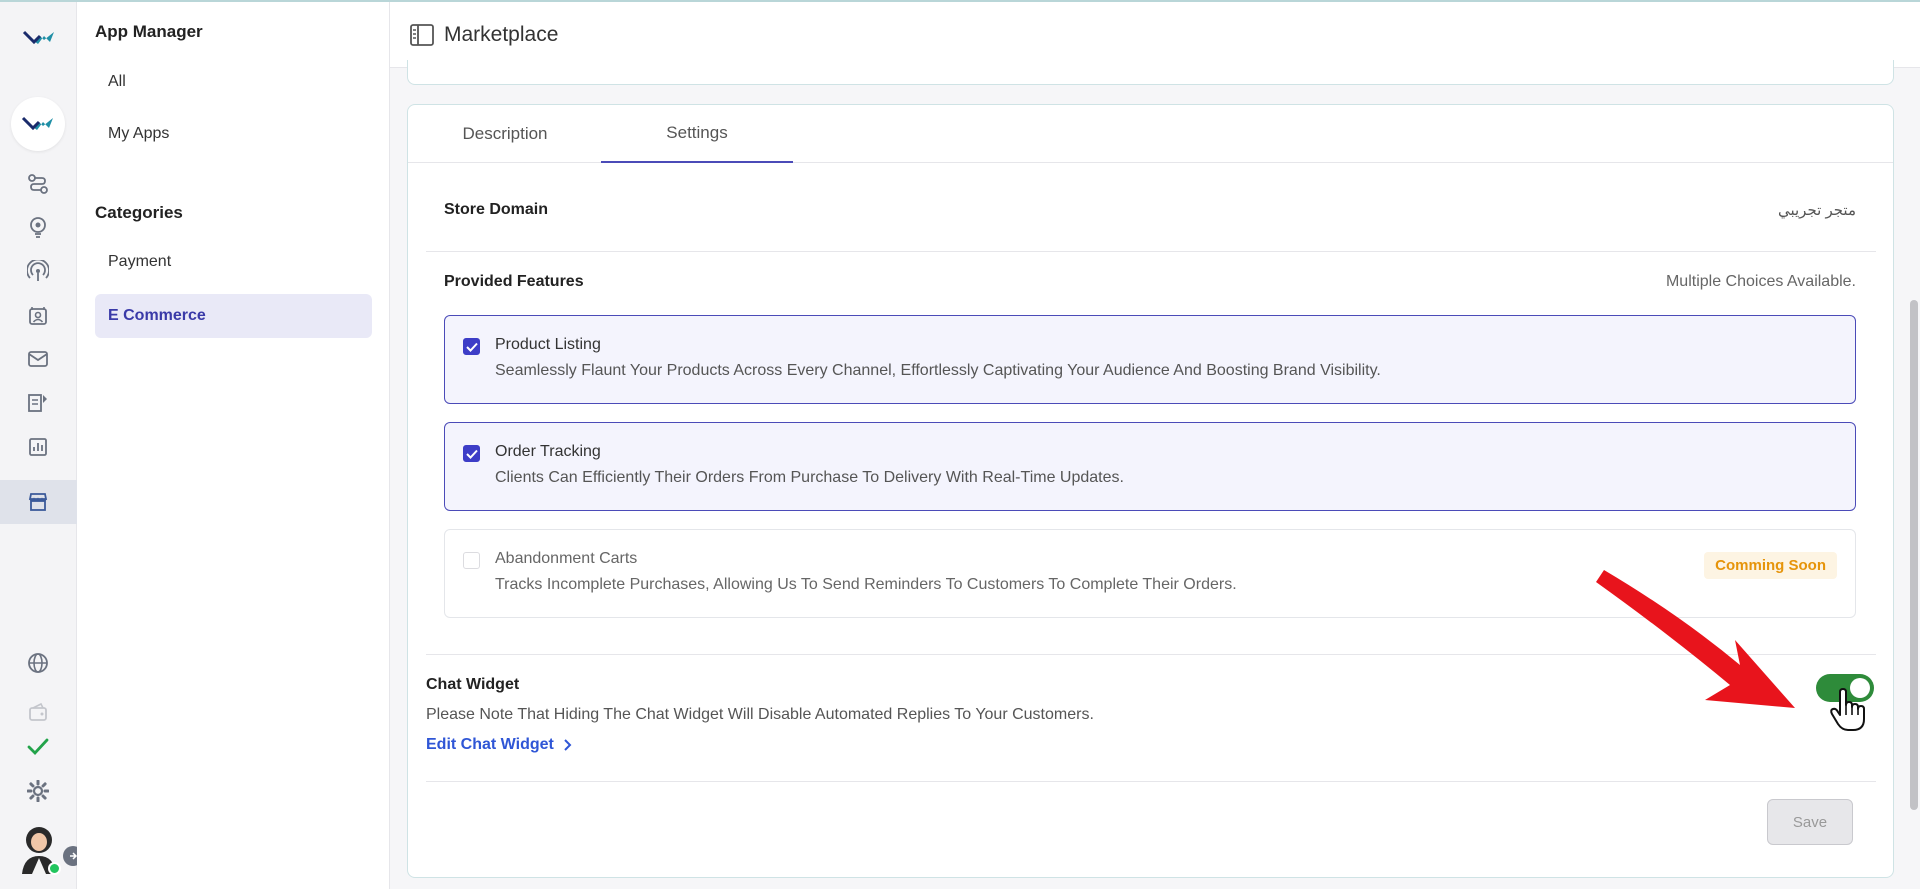 The height and width of the screenshot is (889, 1920). What do you see at coordinates (233, 316) in the screenshot?
I see `sidebar-item-e-commerce: E Commerce` at bounding box center [233, 316].